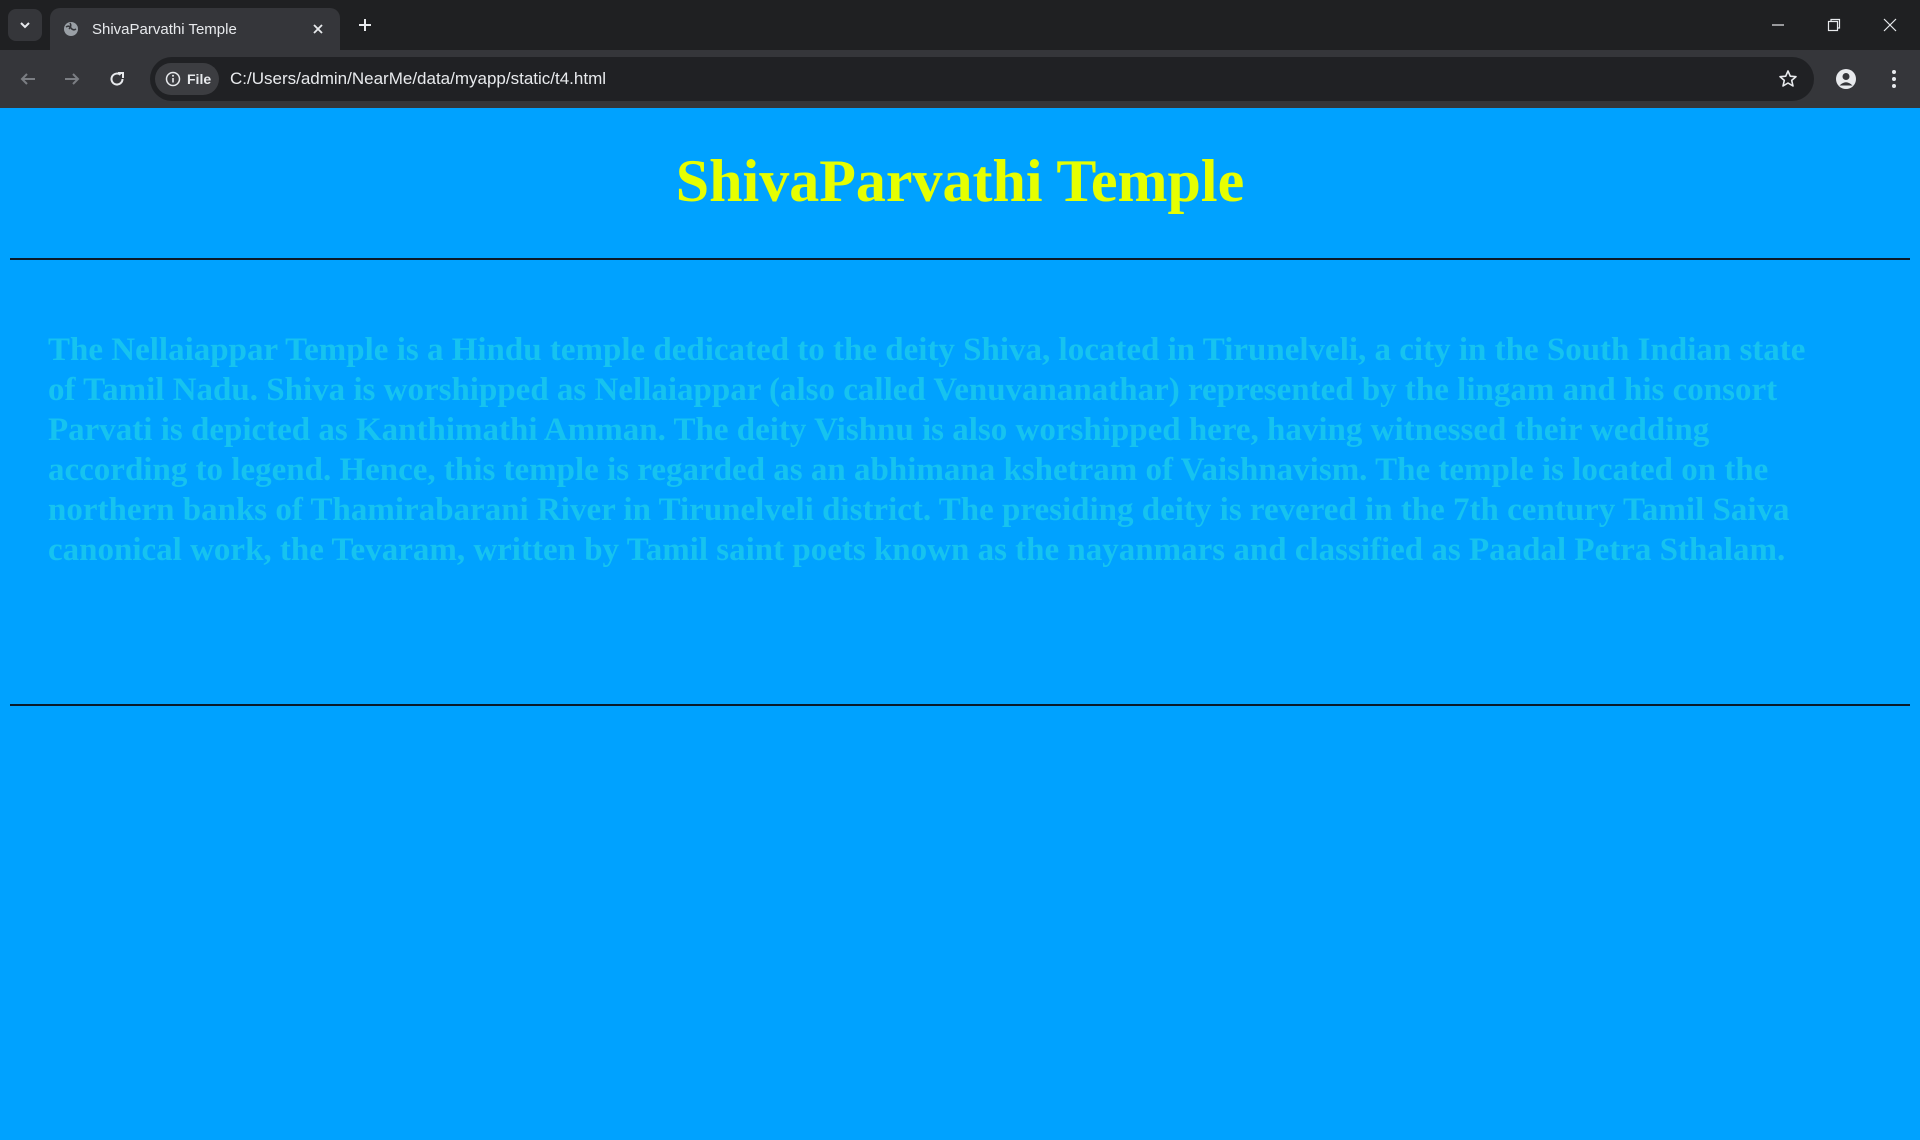  I want to click on bookmark-button, so click(1788, 79).